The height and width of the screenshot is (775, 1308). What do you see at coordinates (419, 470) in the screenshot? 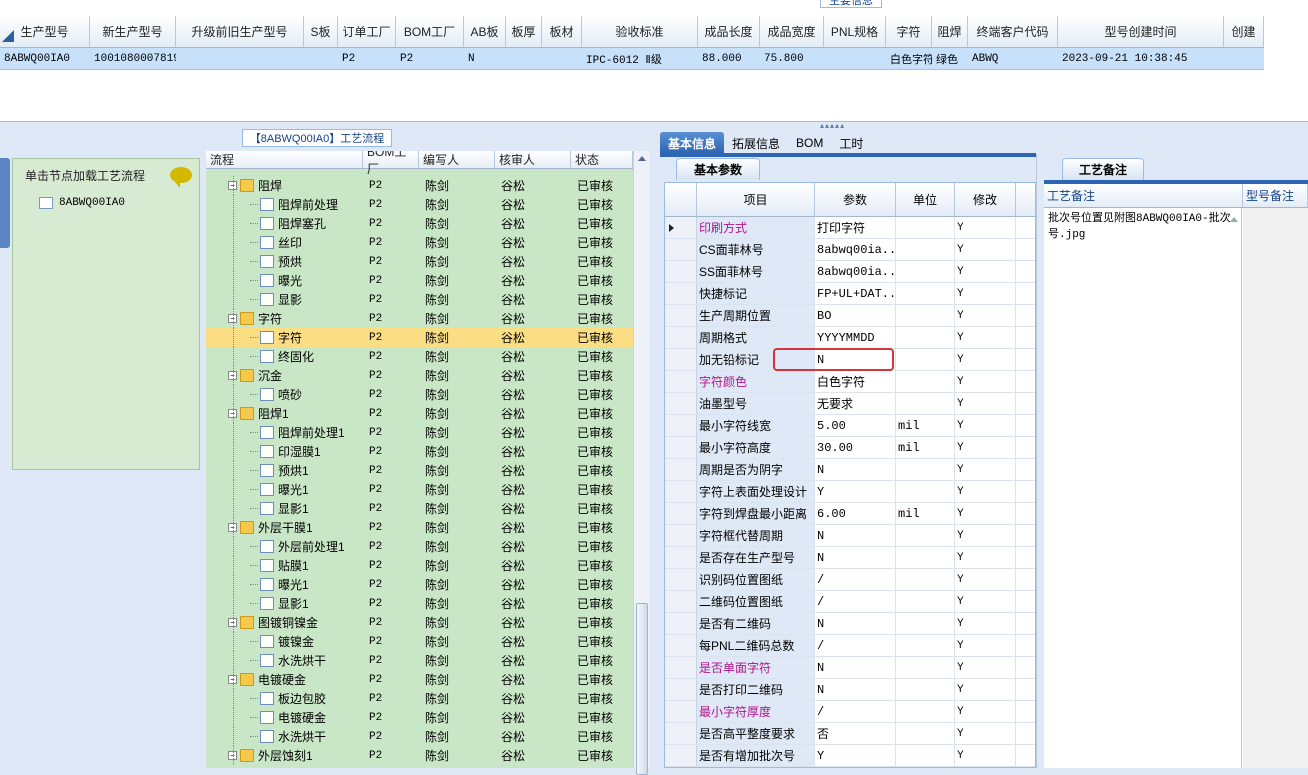
I see `tree-row: 预烘1 P2 陈剑 谷松 已审核` at bounding box center [419, 470].